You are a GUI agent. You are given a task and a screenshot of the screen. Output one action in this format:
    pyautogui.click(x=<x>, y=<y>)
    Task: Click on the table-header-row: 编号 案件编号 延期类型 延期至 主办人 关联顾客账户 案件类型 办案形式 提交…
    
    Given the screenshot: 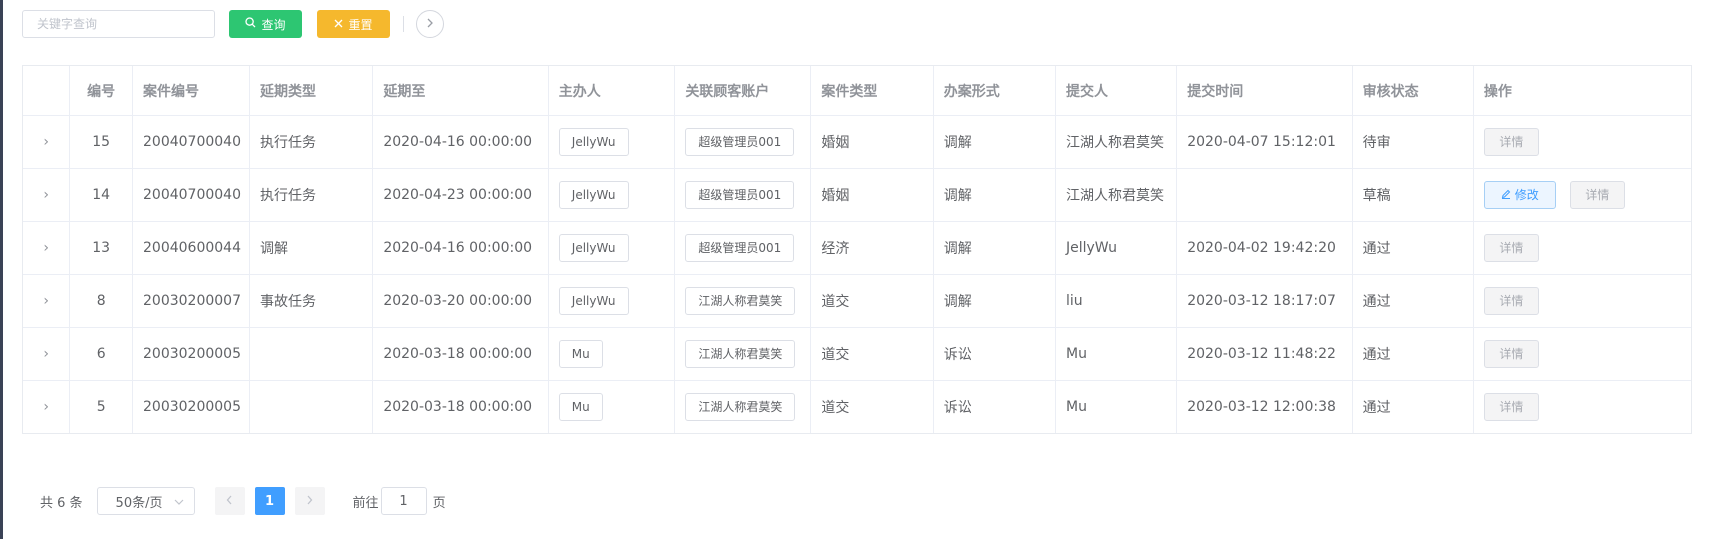 What is the action you would take?
    pyautogui.click(x=857, y=91)
    